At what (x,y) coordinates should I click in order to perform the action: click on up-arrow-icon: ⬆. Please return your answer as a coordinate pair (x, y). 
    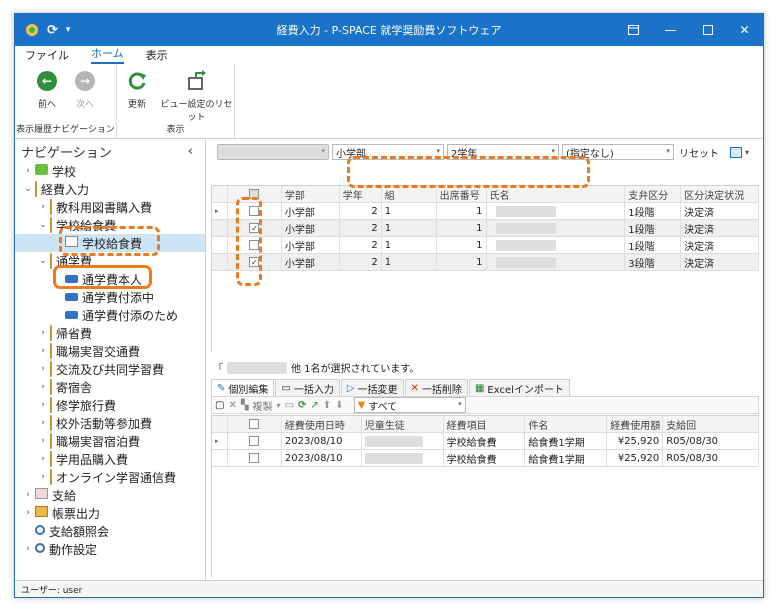
    Looking at the image, I should click on (327, 405).